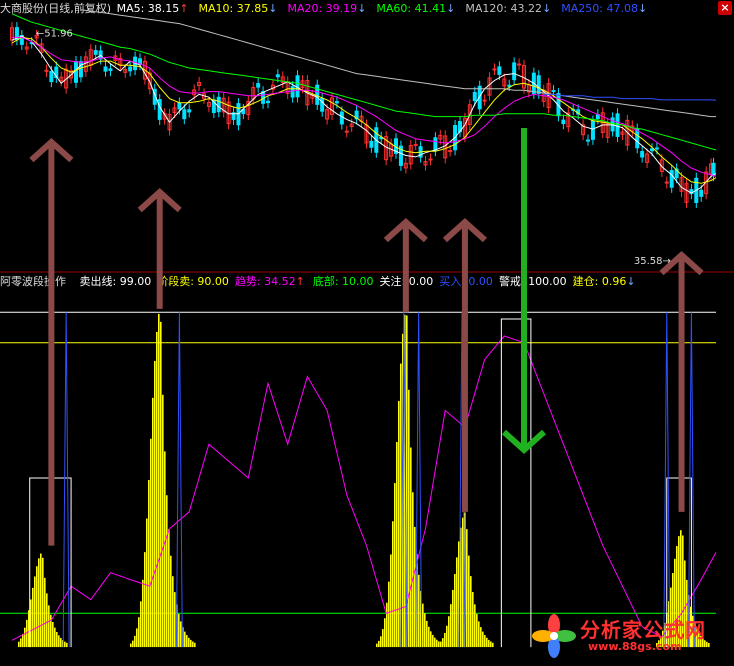 The height and width of the screenshot is (666, 734). I want to click on low-price-label: 35.58→, so click(652, 261).